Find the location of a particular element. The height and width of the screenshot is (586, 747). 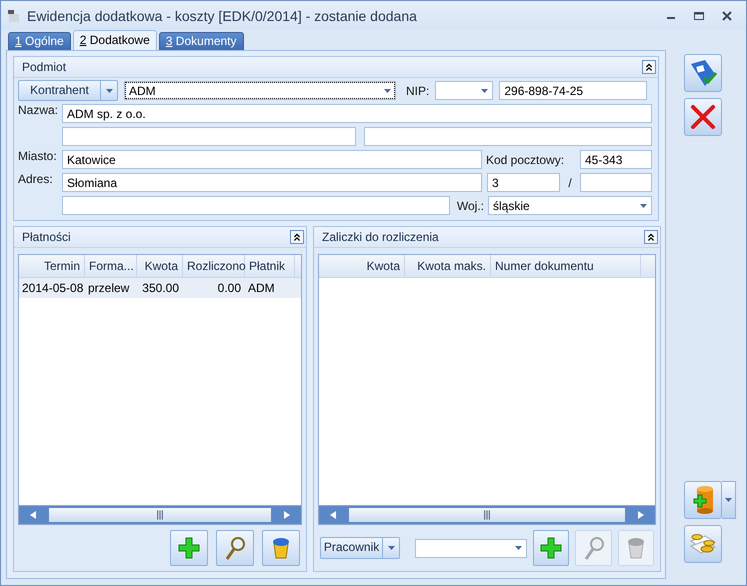

cancel-button is located at coordinates (703, 117).